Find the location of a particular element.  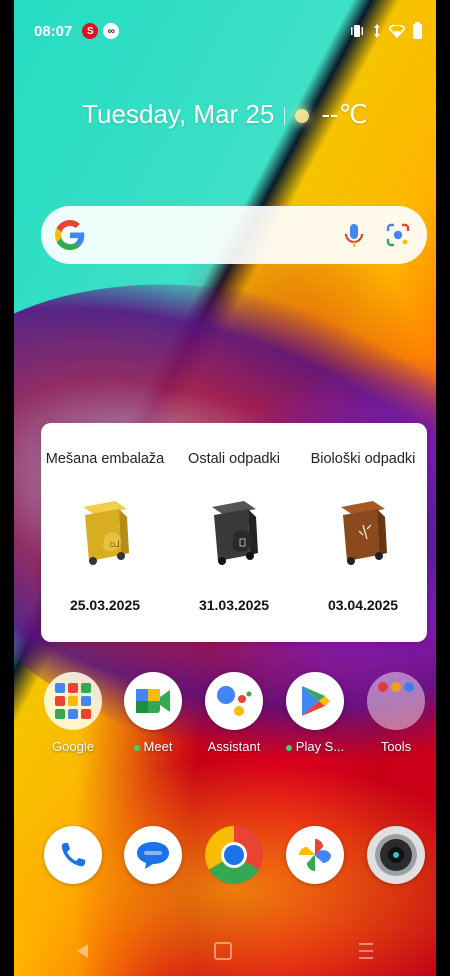

divider is located at coordinates (285, 116).